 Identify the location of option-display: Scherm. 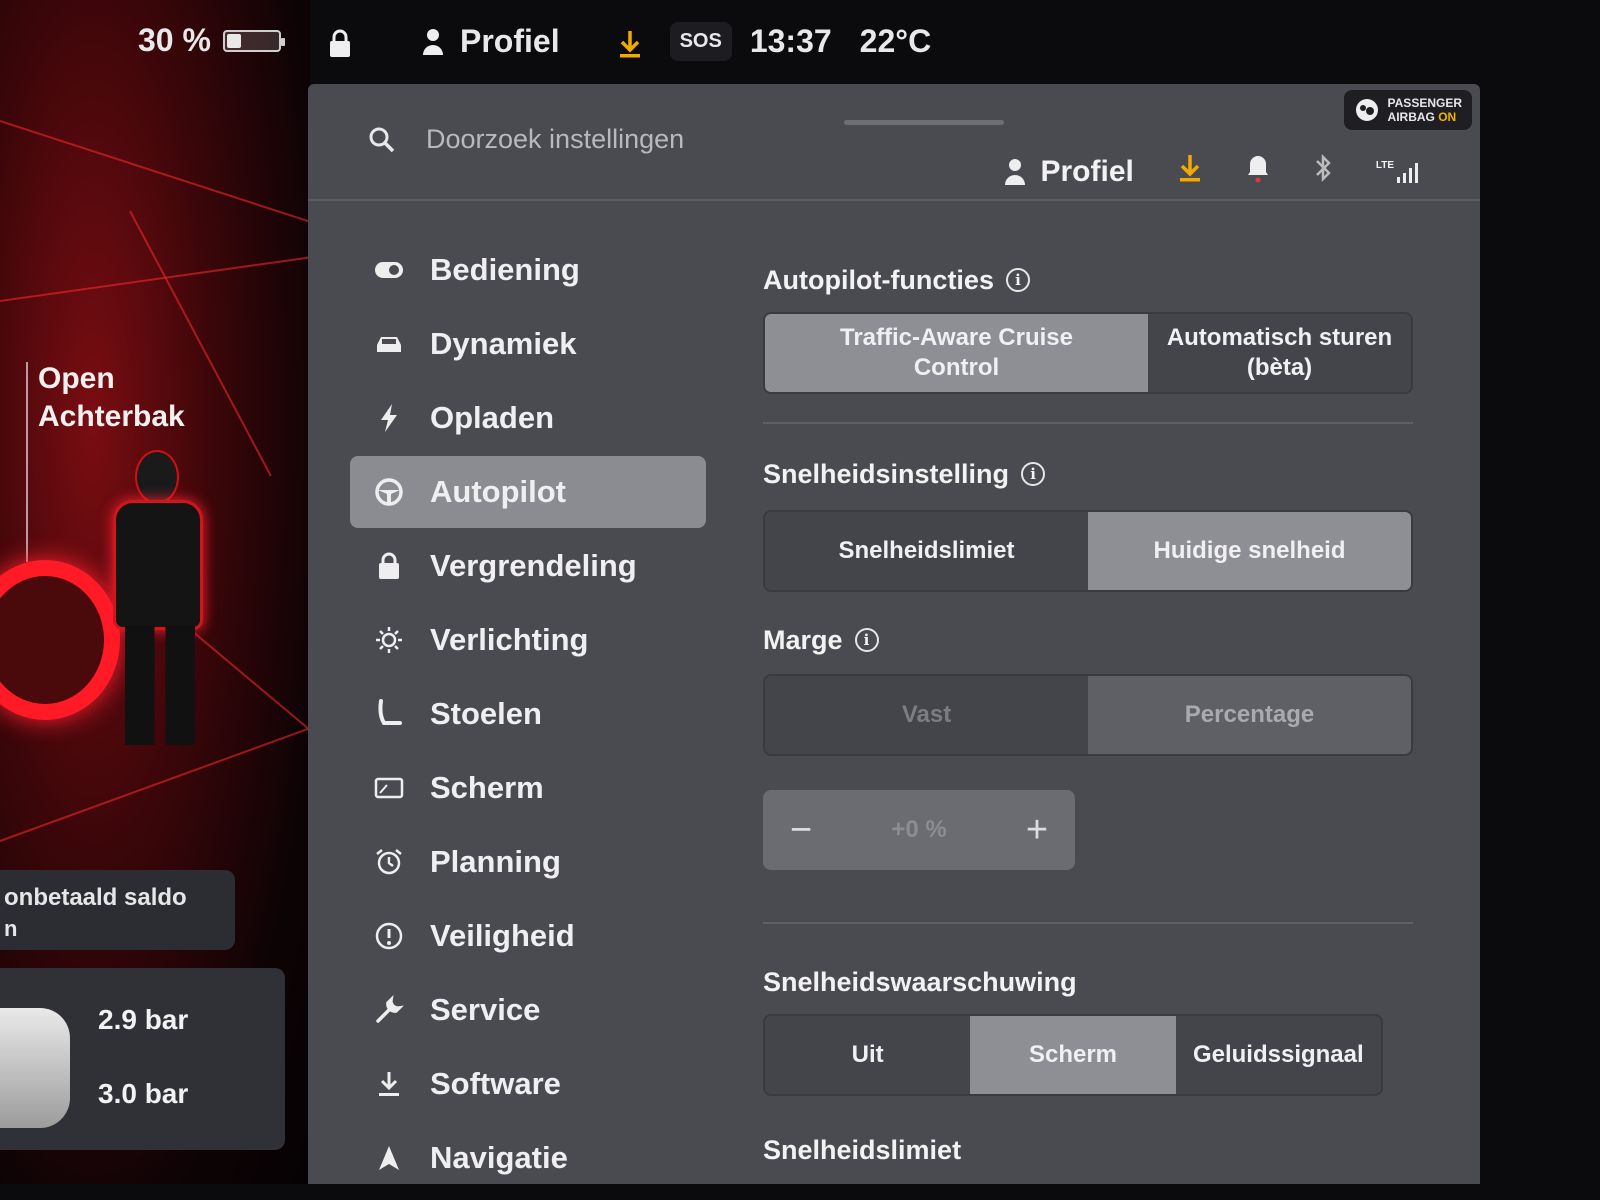
(1073, 1055).